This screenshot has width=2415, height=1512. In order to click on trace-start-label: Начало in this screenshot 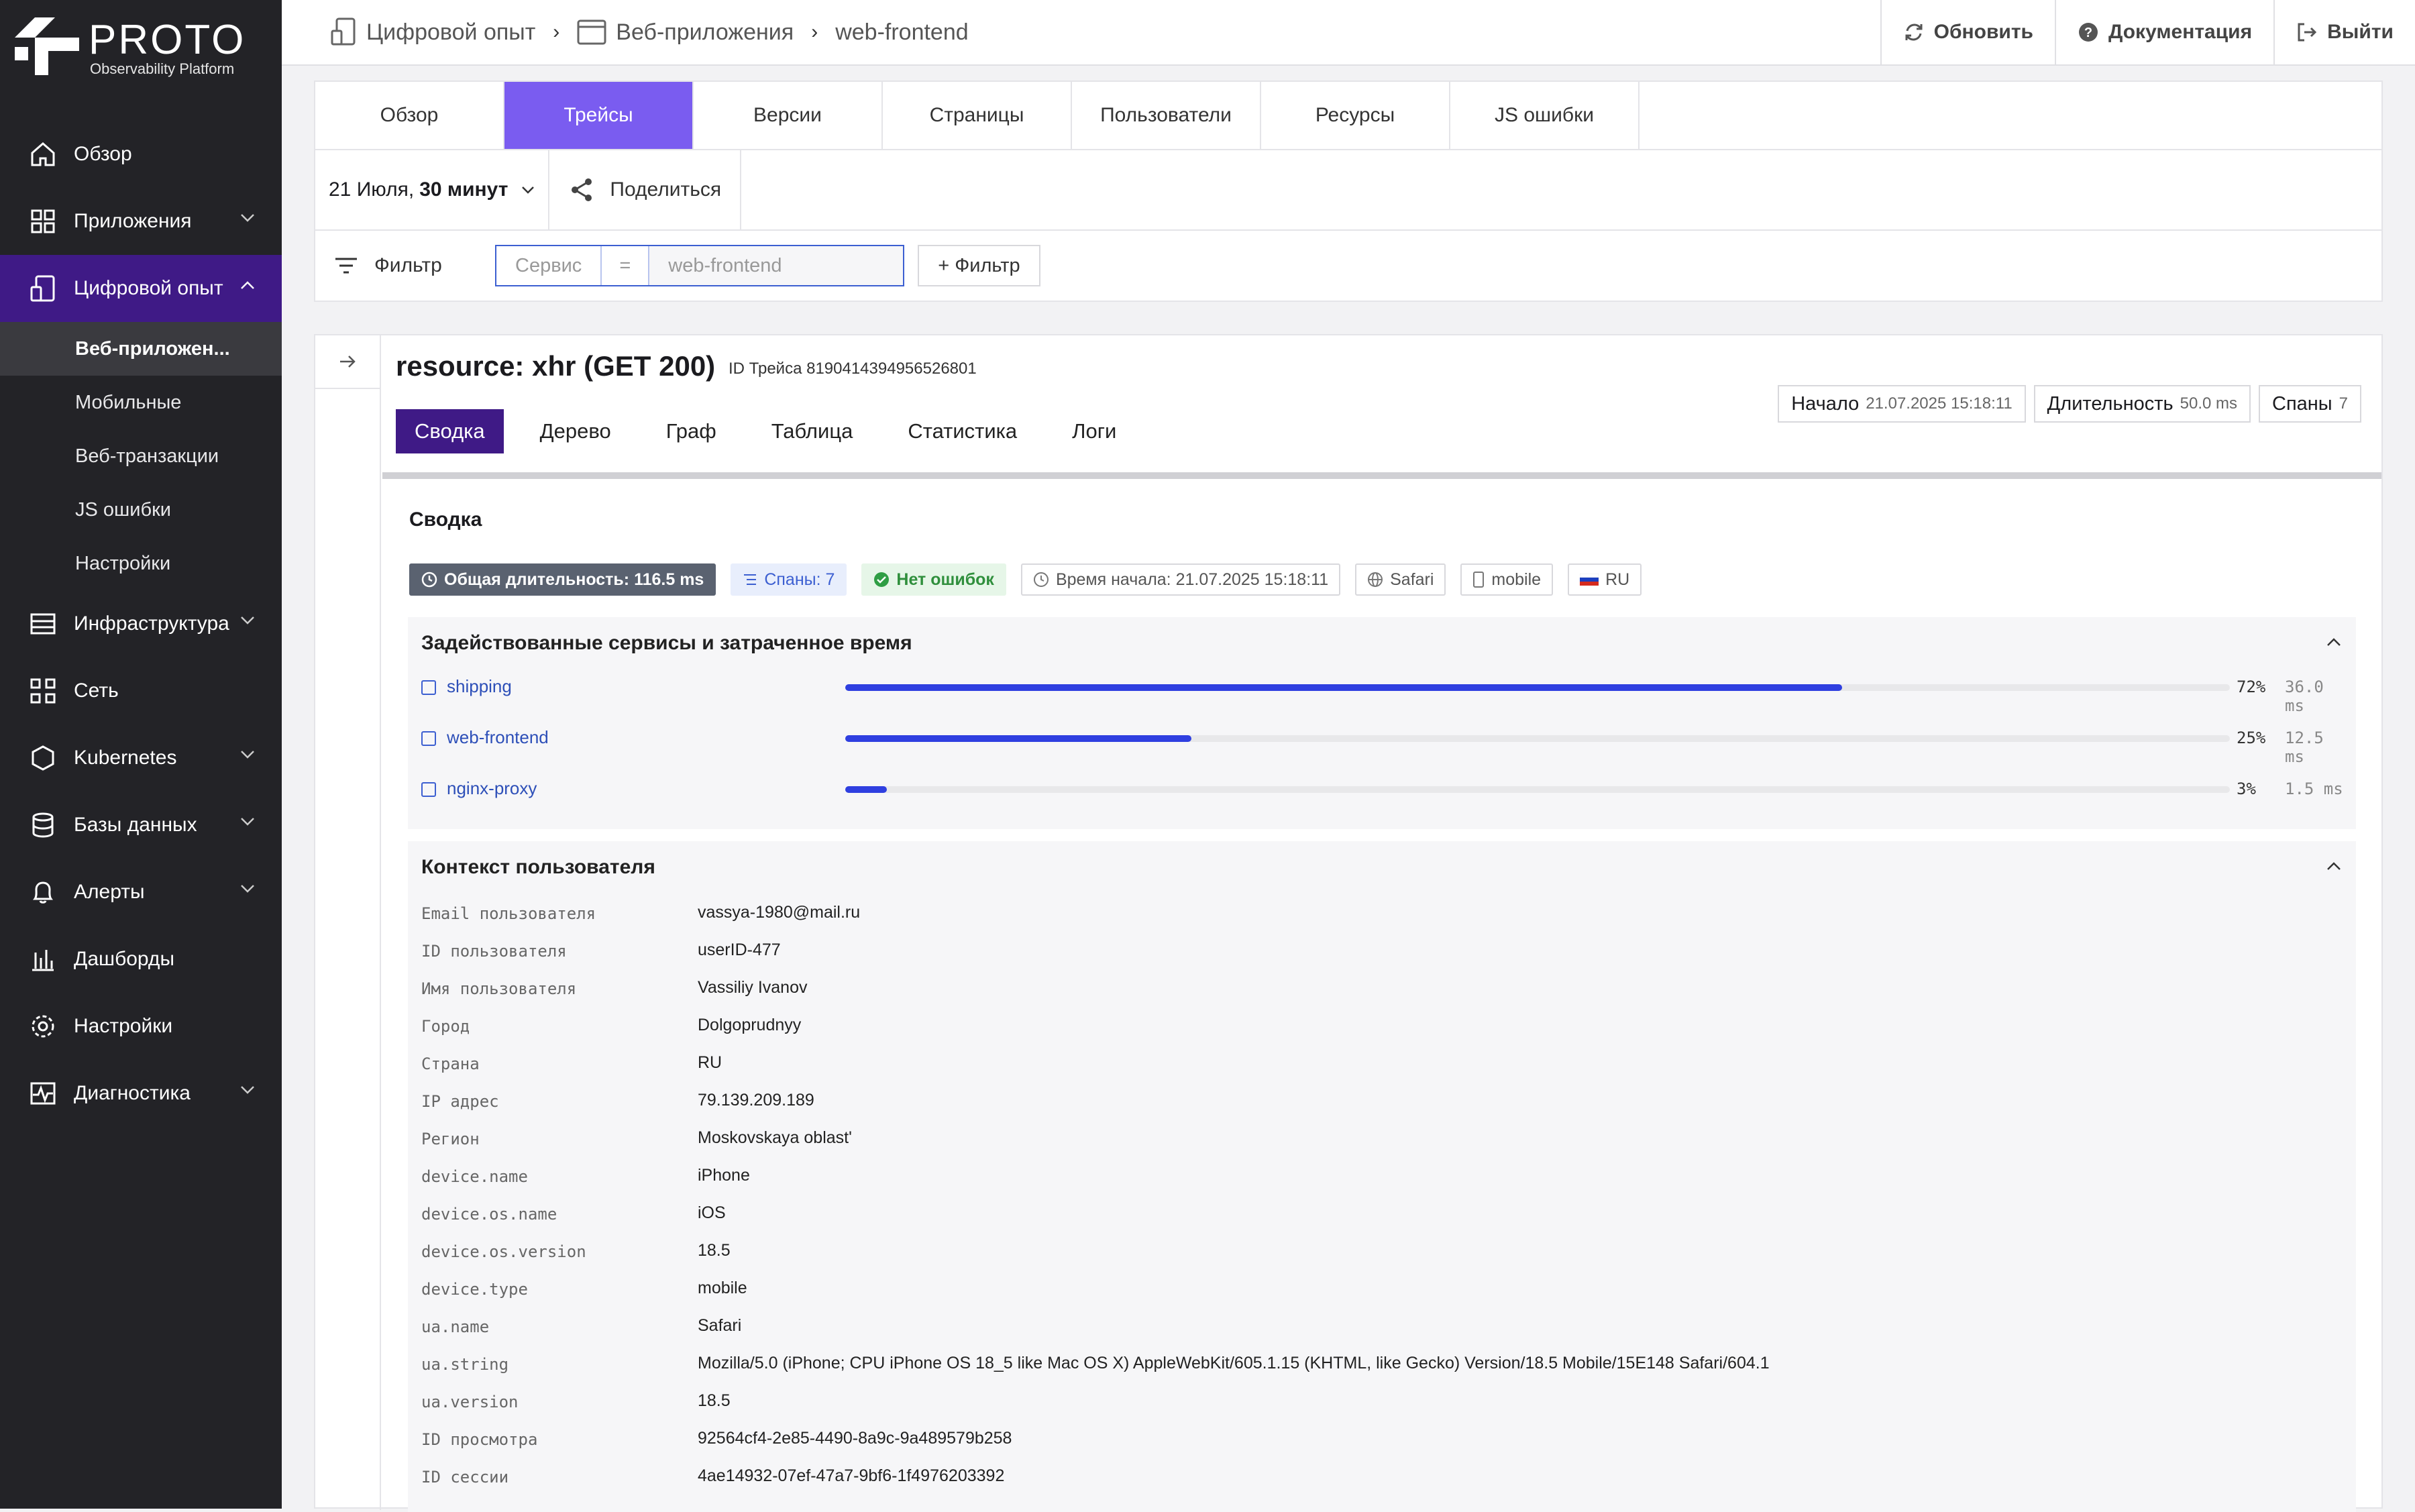, I will do `click(1825, 404)`.